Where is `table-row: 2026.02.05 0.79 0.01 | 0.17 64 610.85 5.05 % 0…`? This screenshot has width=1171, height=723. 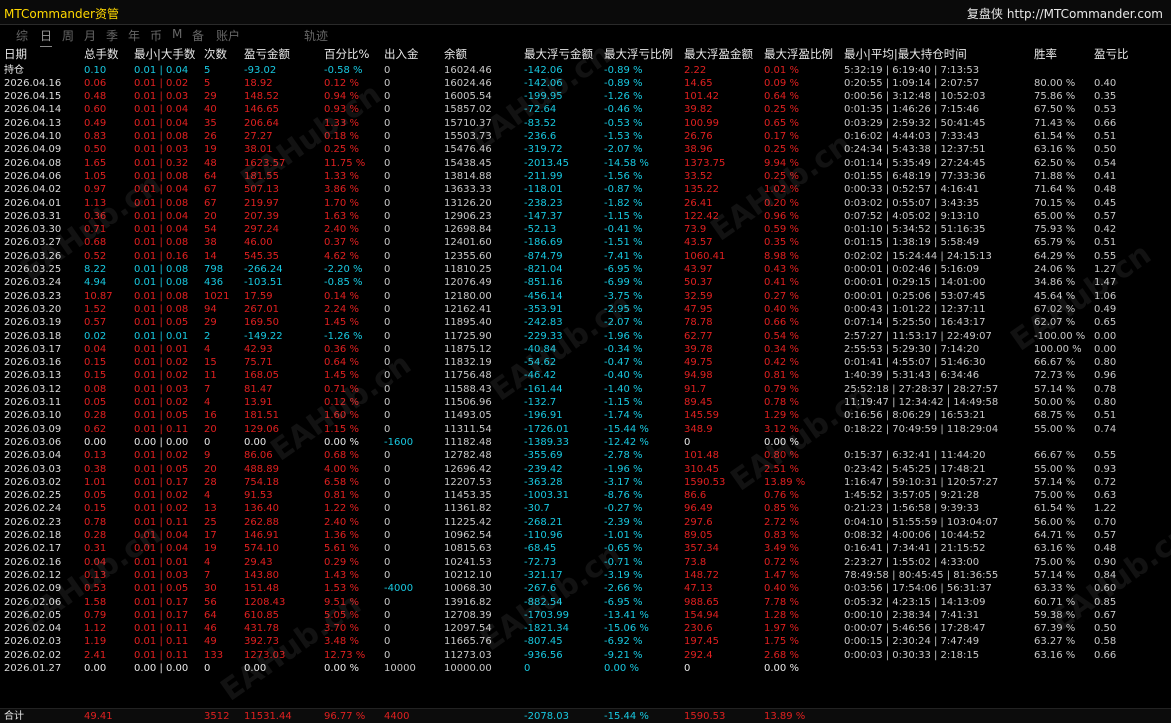 table-row: 2026.02.05 0.79 0.01 | 0.17 64 610.85 5.05 % 0… is located at coordinates (585, 615).